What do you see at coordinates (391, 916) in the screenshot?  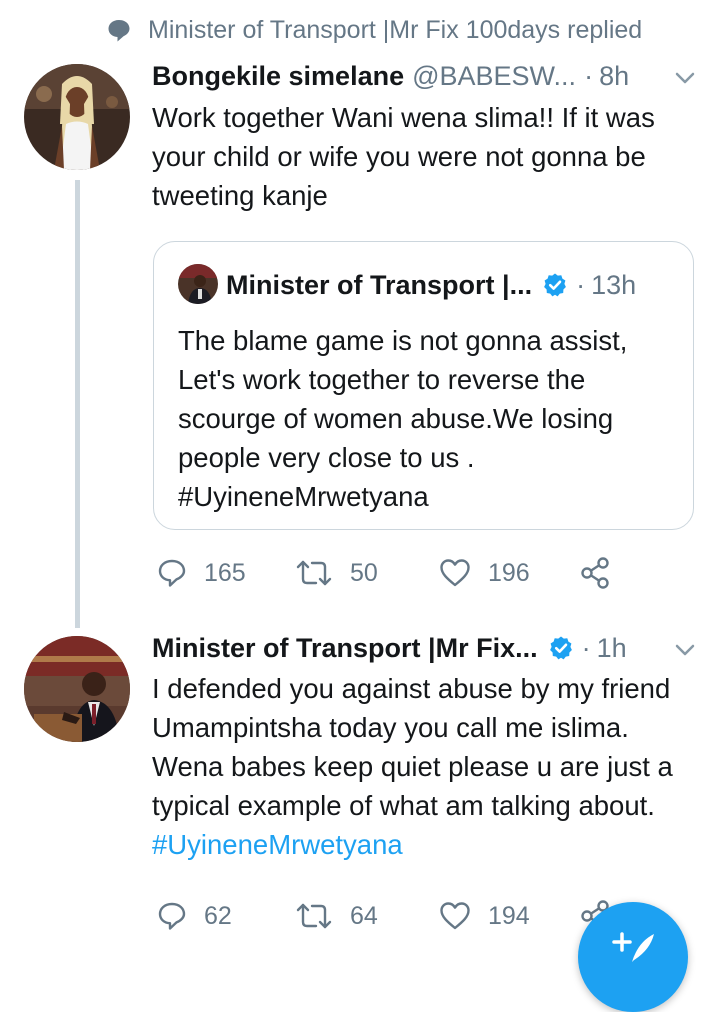 I see `tweet-actions: 62 64 194` at bounding box center [391, 916].